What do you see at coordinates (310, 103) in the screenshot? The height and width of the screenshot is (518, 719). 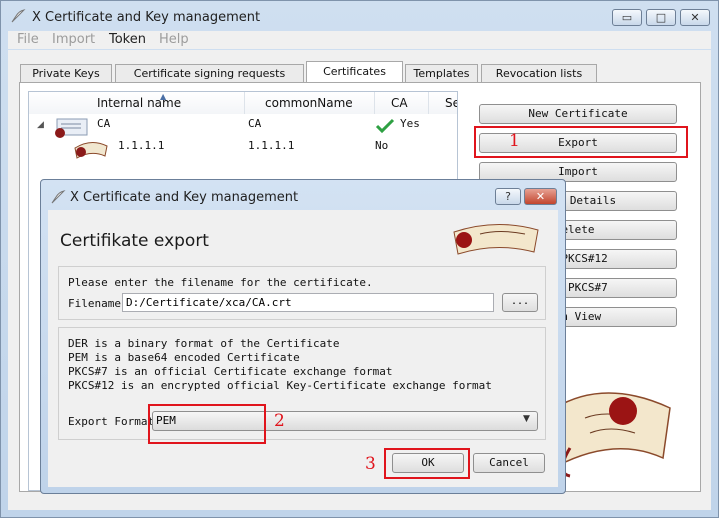 I see `column-common-name: commonName` at bounding box center [310, 103].